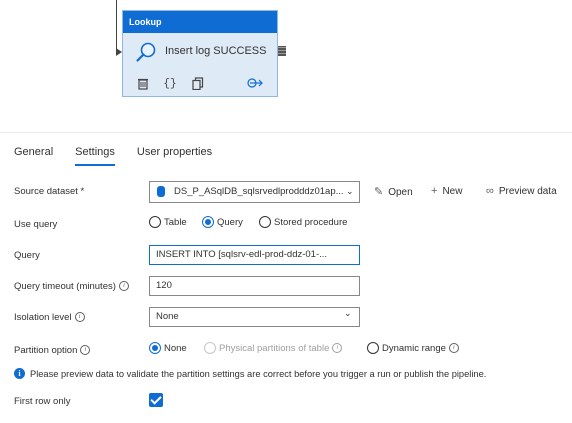 The image size is (572, 423). I want to click on radio-table: Table, so click(168, 222).